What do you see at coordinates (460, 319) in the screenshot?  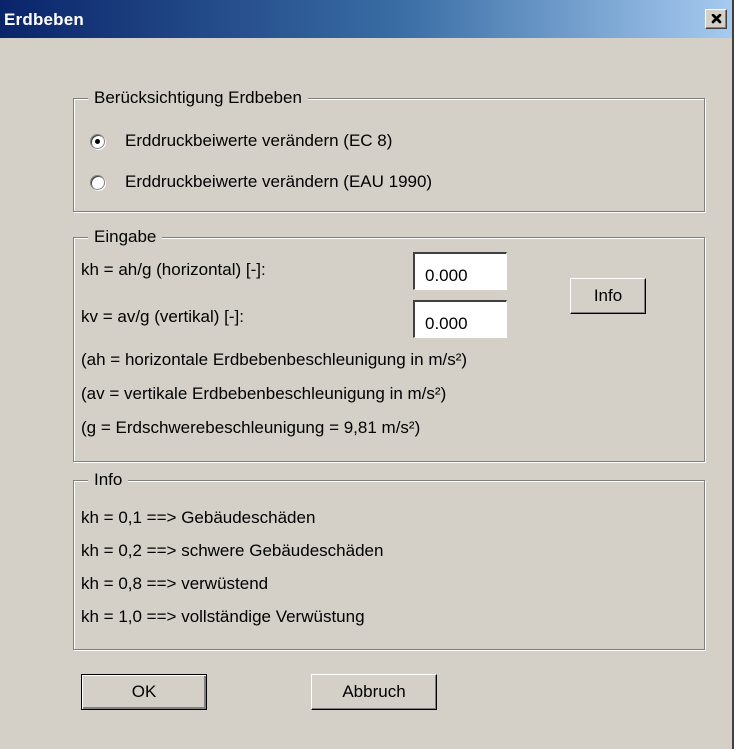 I see `kv-input` at bounding box center [460, 319].